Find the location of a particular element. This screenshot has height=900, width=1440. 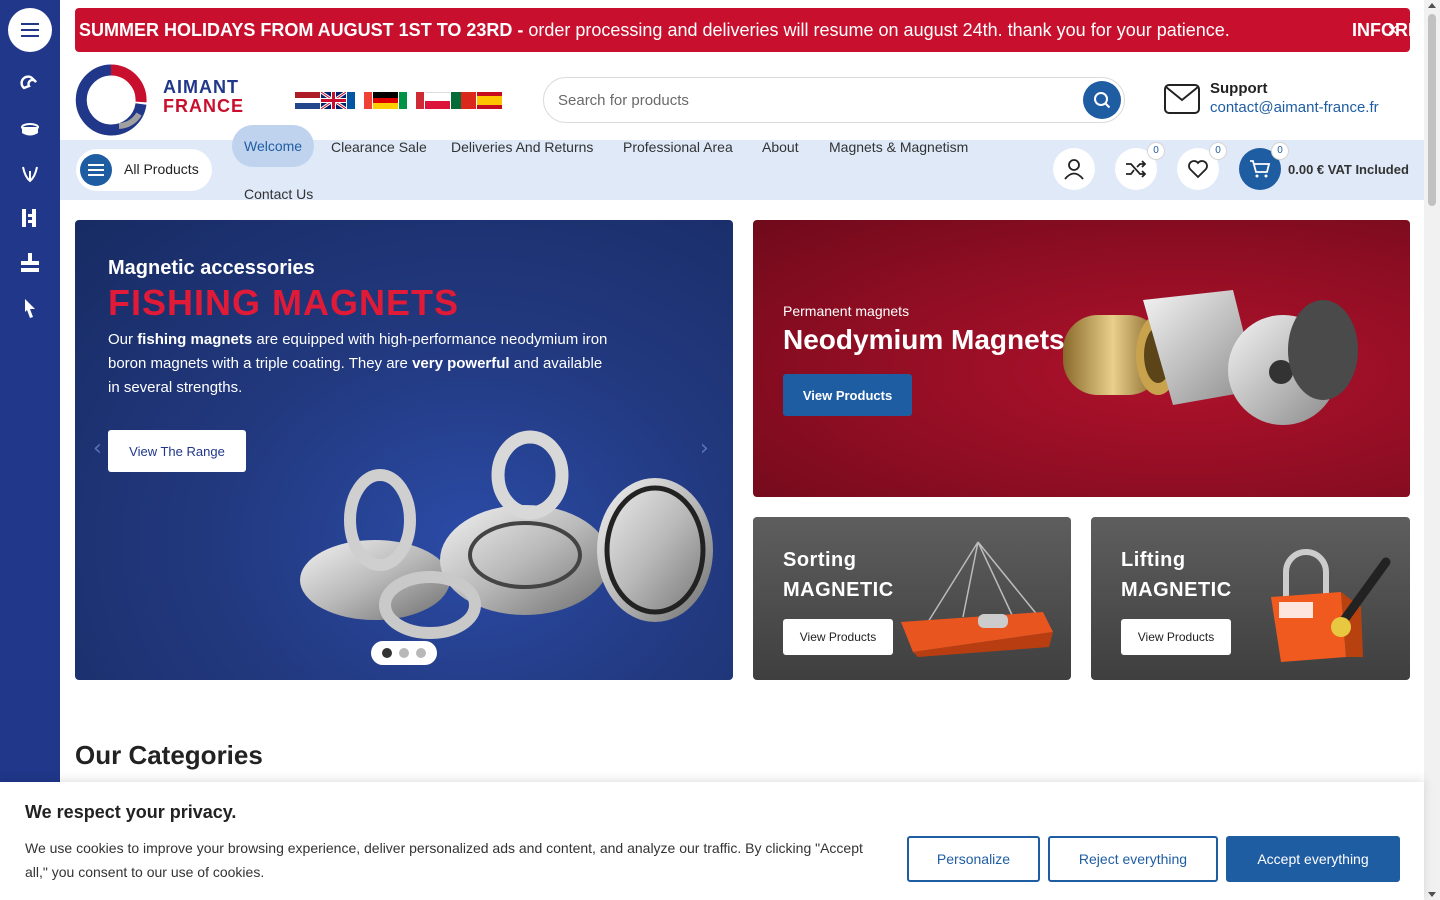

hero-title: FISHING MAGNETS is located at coordinates (284, 302).